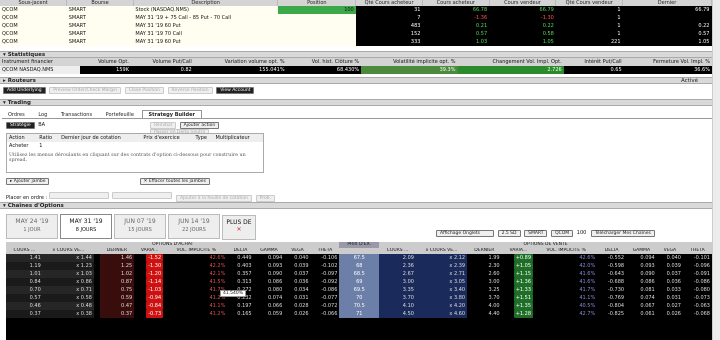 This screenshot has width=720, height=340. I want to click on put-change: +1.05, so click(518, 266).